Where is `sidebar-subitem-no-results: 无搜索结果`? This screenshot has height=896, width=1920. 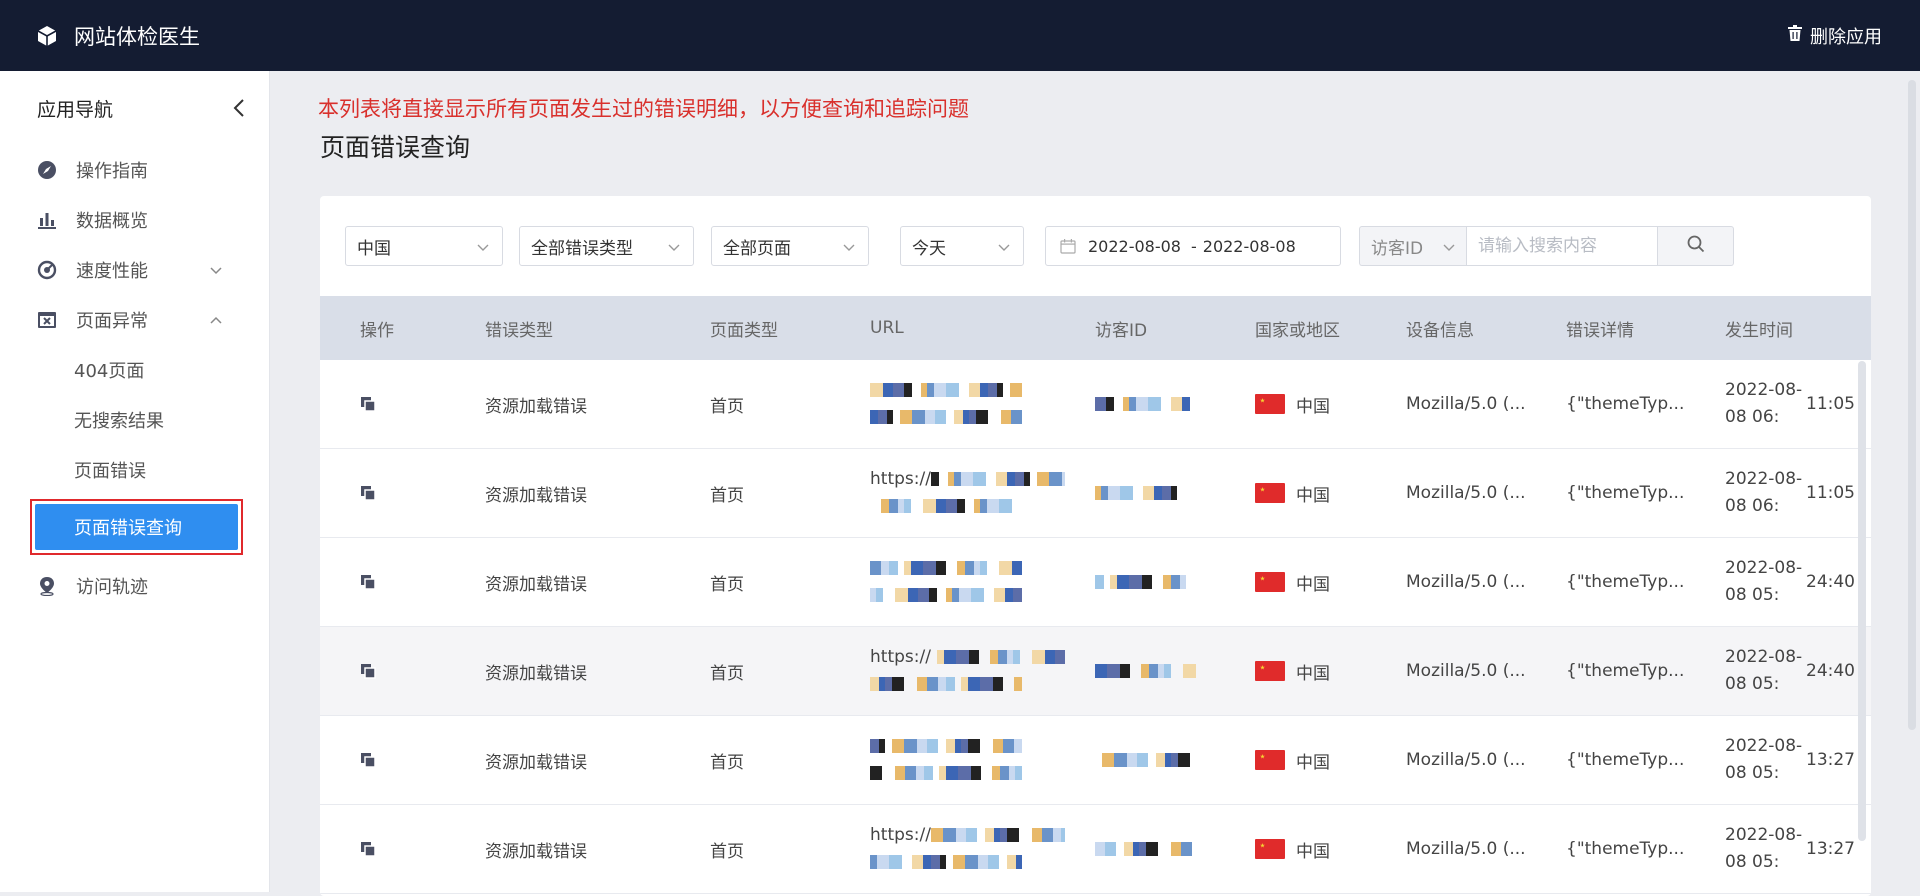 sidebar-subitem-no-results: 无搜索结果 is located at coordinates (134, 420).